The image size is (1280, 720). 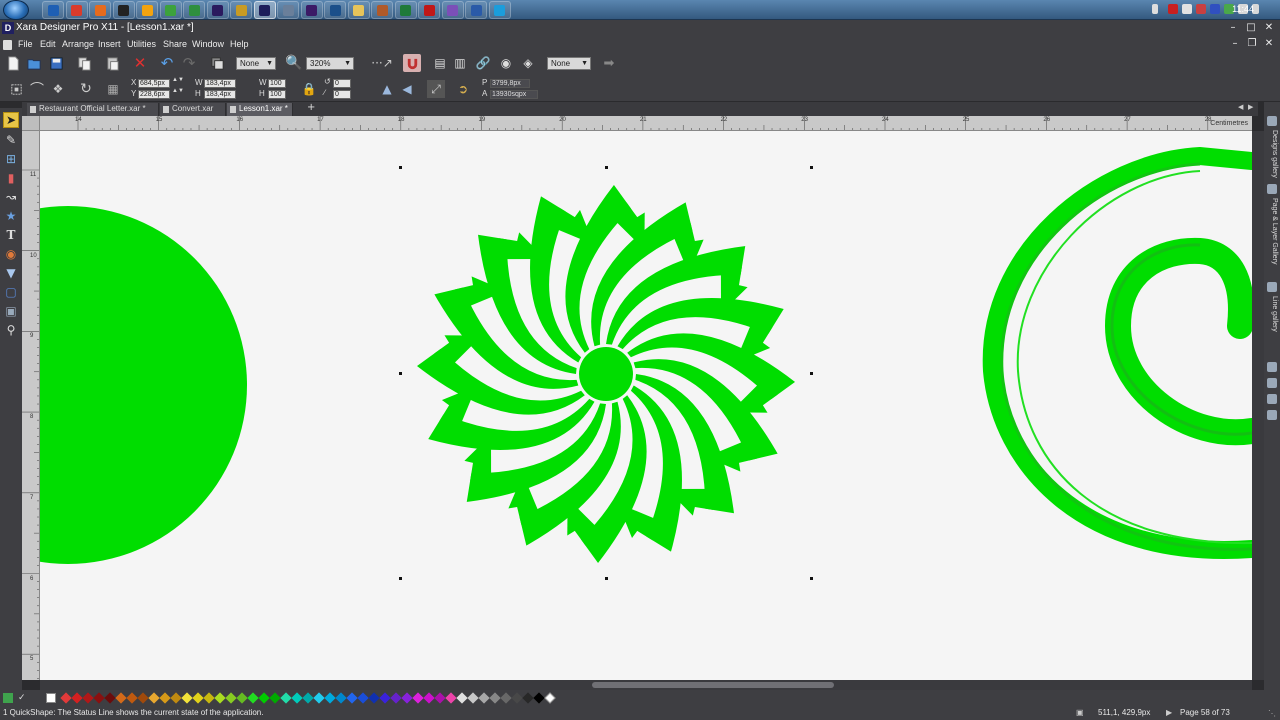 What do you see at coordinates (123, 10) in the screenshot?
I see `calculator-icon` at bounding box center [123, 10].